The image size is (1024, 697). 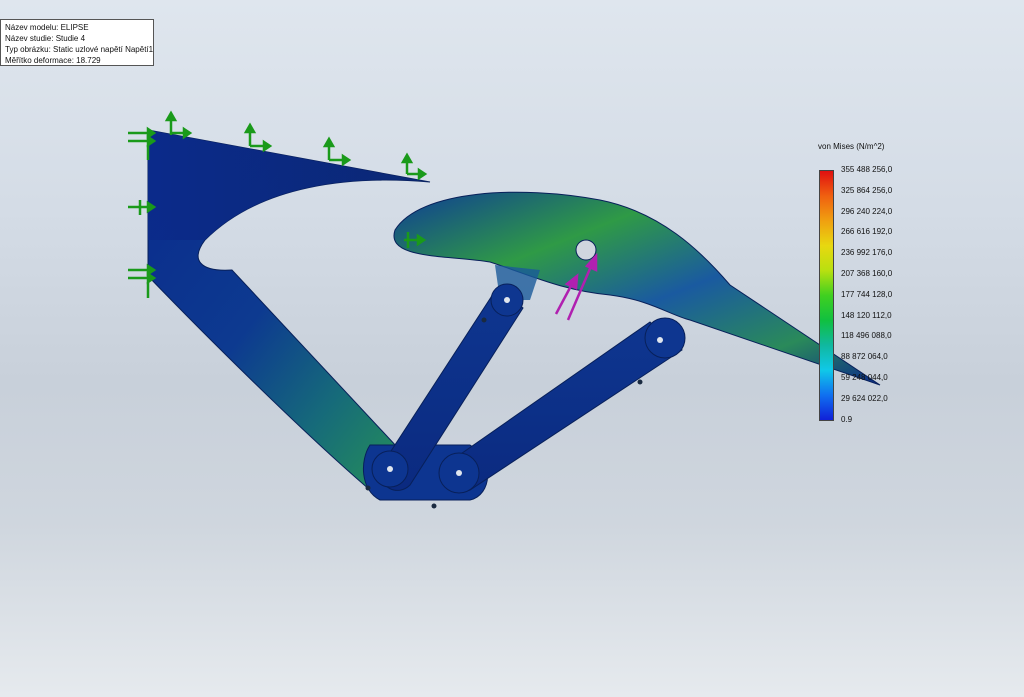 What do you see at coordinates (45, 38) in the screenshot?
I see `study-name: Název studie: Studie 4` at bounding box center [45, 38].